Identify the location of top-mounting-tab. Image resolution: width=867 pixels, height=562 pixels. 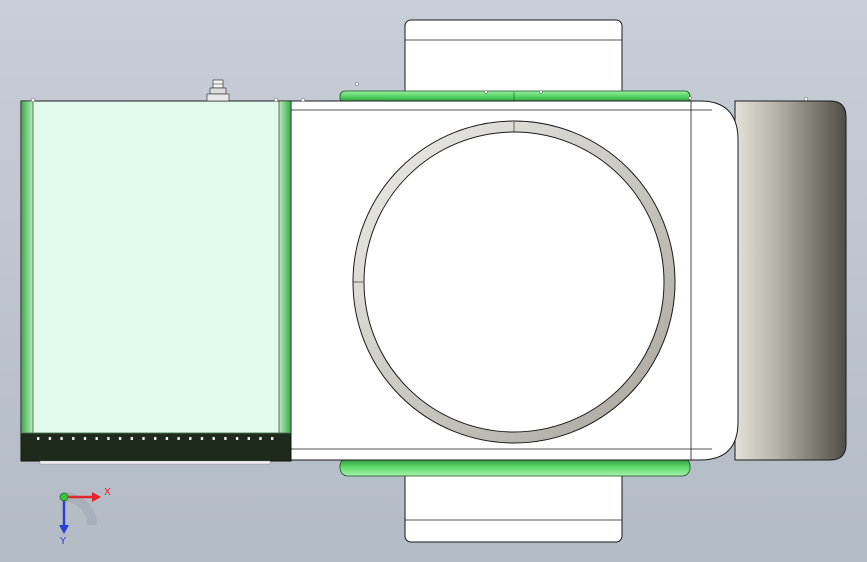
(513, 60).